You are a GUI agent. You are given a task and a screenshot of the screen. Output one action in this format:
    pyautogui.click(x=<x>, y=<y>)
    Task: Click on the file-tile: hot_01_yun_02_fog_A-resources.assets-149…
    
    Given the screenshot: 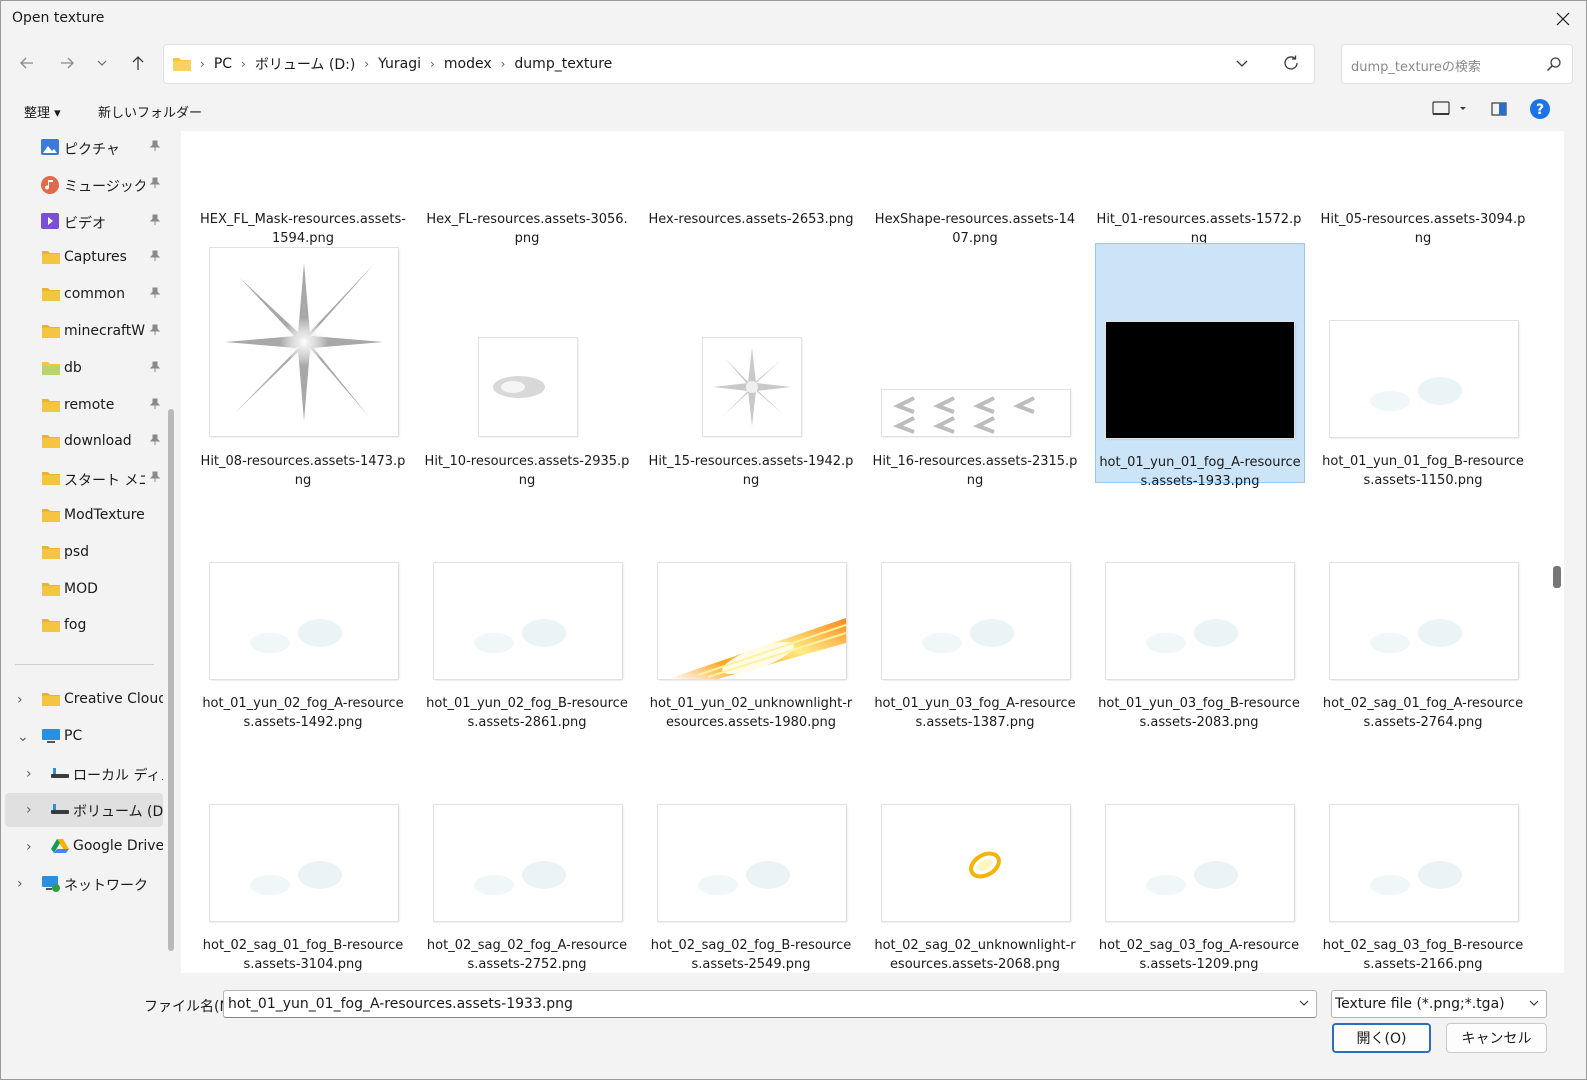 What is the action you would take?
    pyautogui.click(x=304, y=607)
    